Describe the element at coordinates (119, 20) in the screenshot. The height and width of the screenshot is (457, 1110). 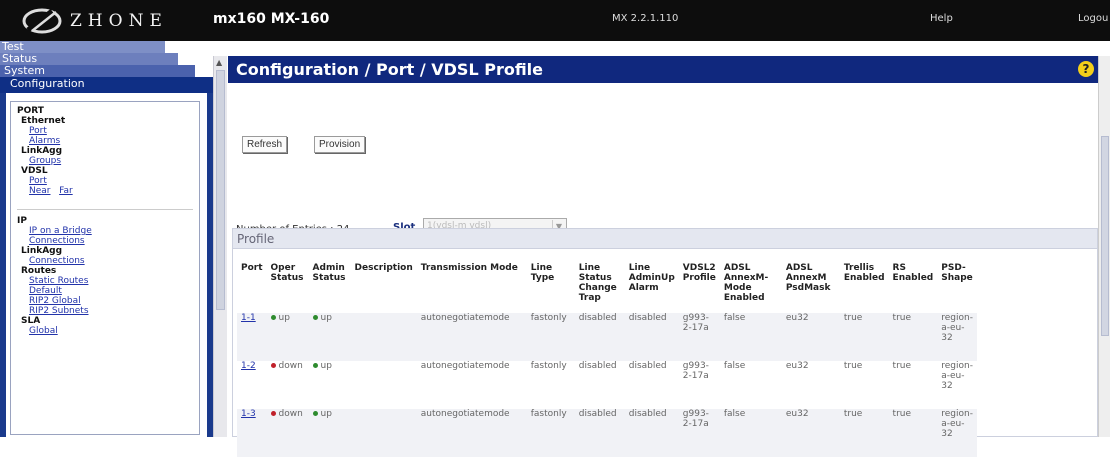
I see `logo-text: ZHONE` at that location.